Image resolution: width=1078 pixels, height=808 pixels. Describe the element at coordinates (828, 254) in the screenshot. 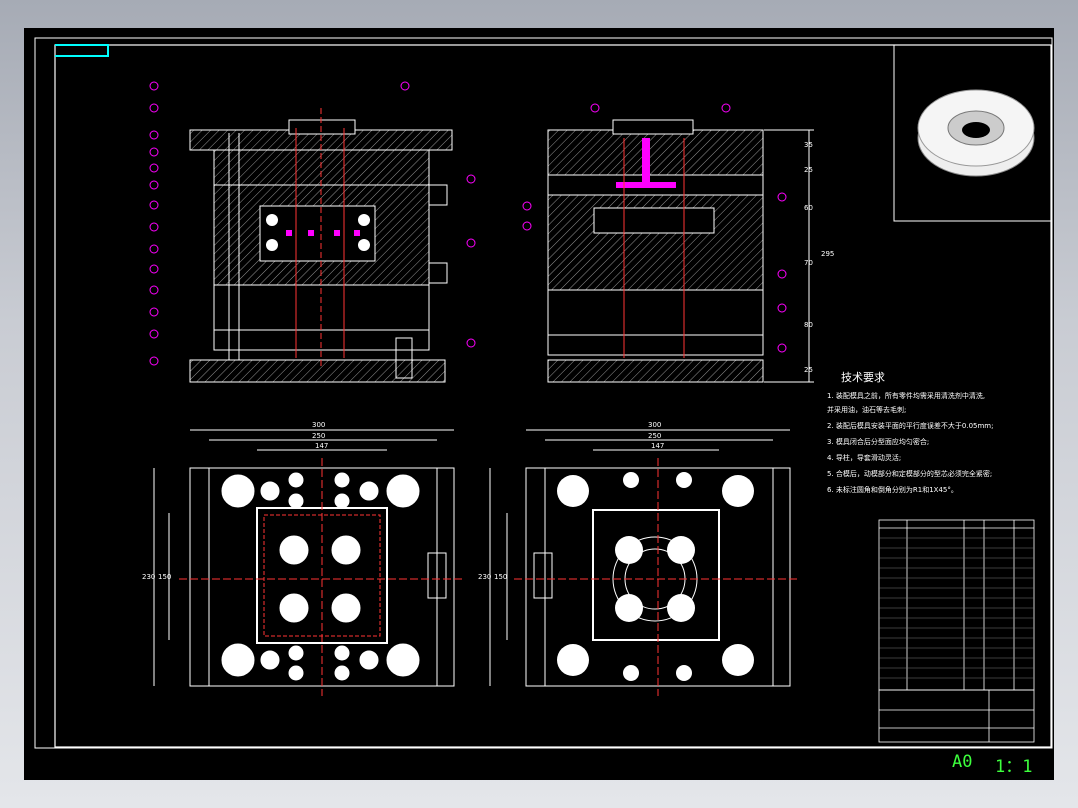

I see `dim-295: 295` at that location.